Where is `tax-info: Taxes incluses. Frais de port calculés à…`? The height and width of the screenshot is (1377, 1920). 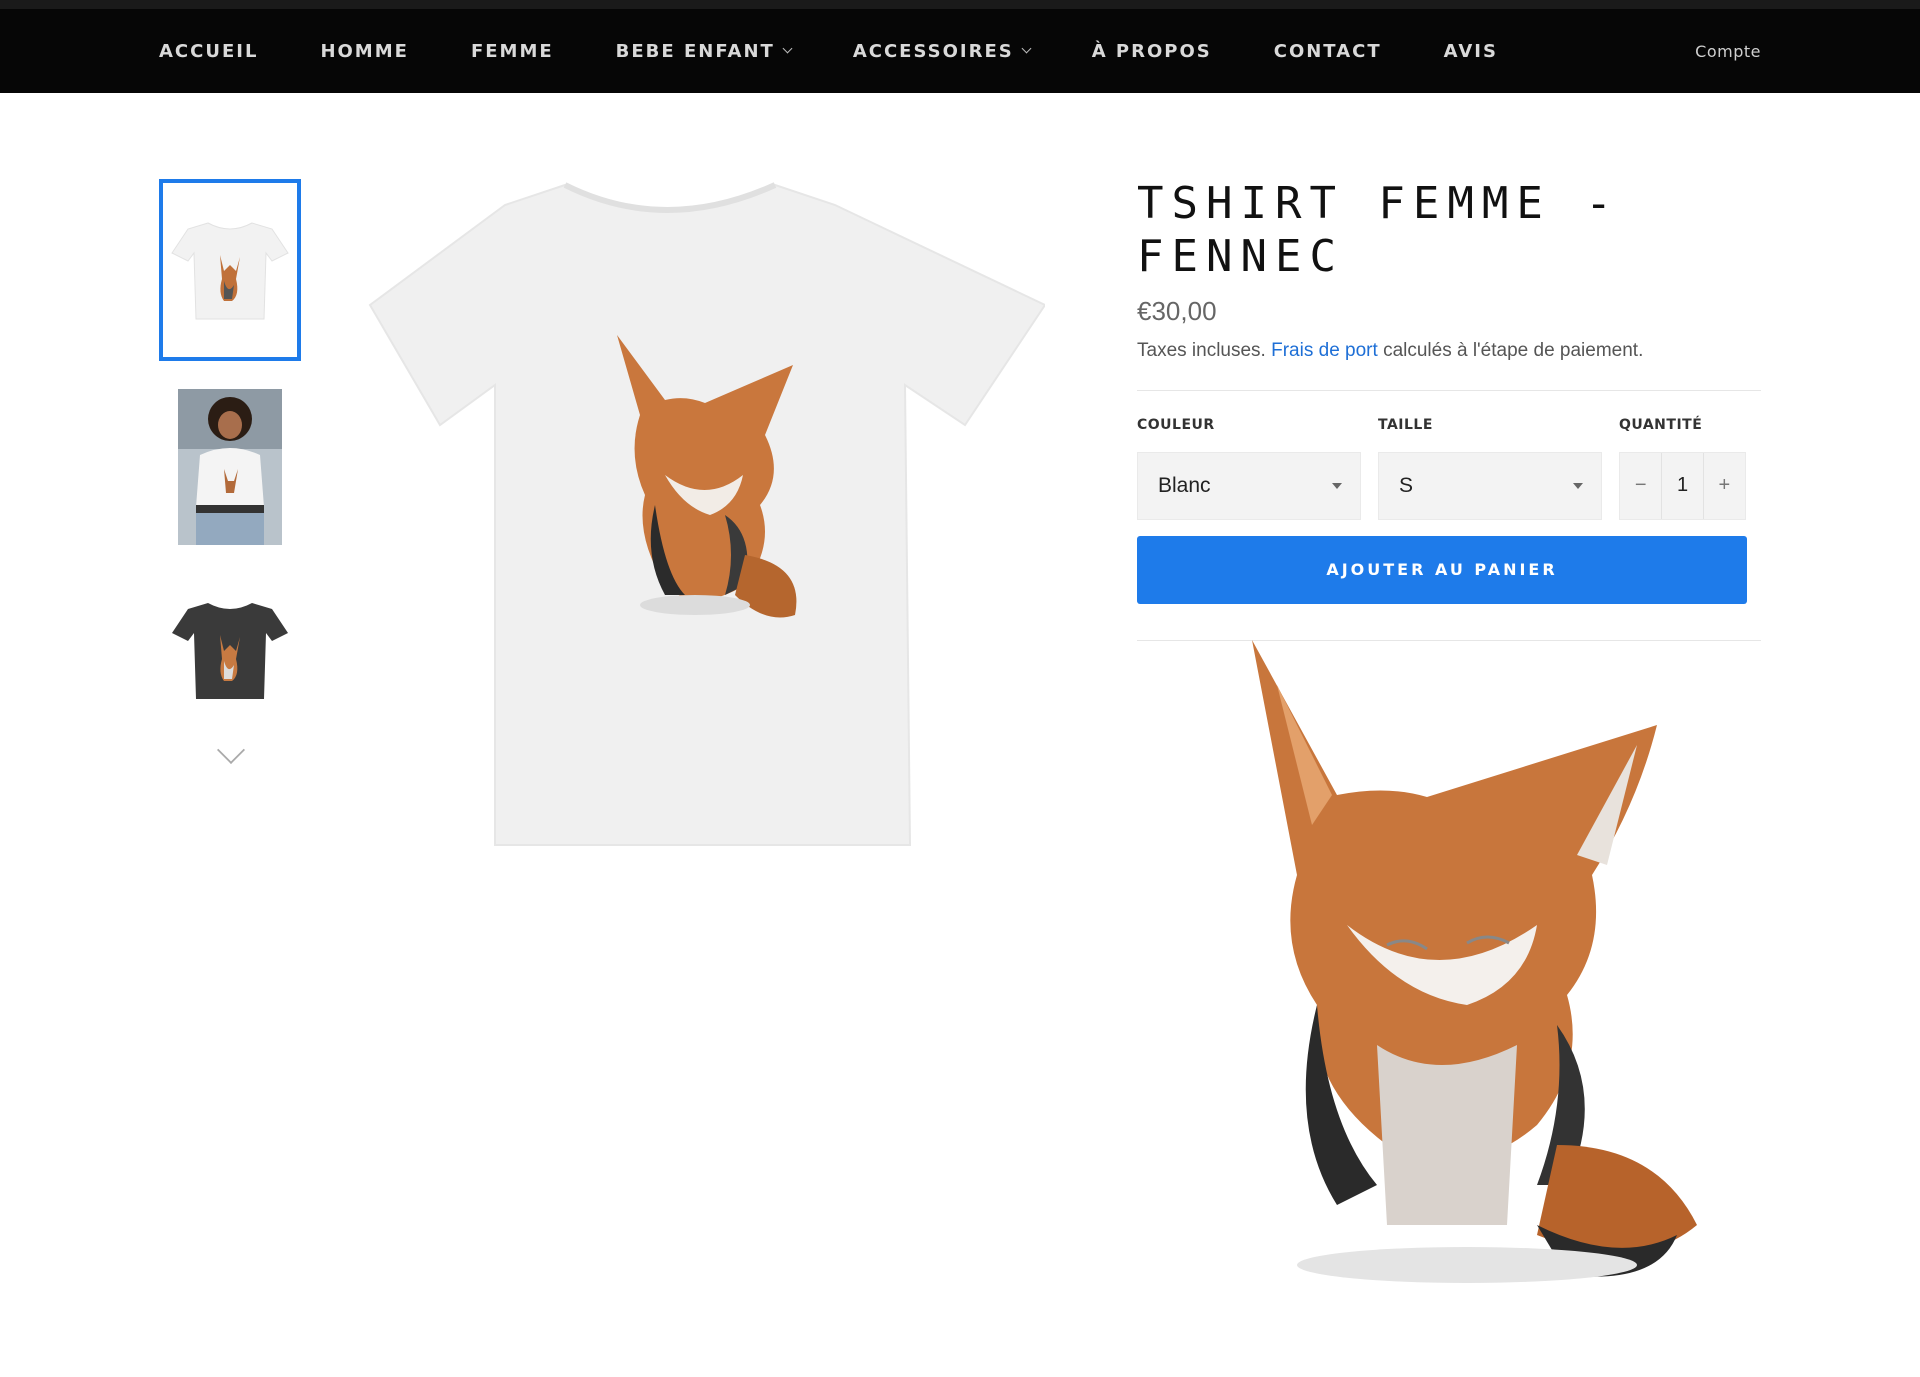 tax-info: Taxes incluses. Frais de port calculés à… is located at coordinates (1449, 351).